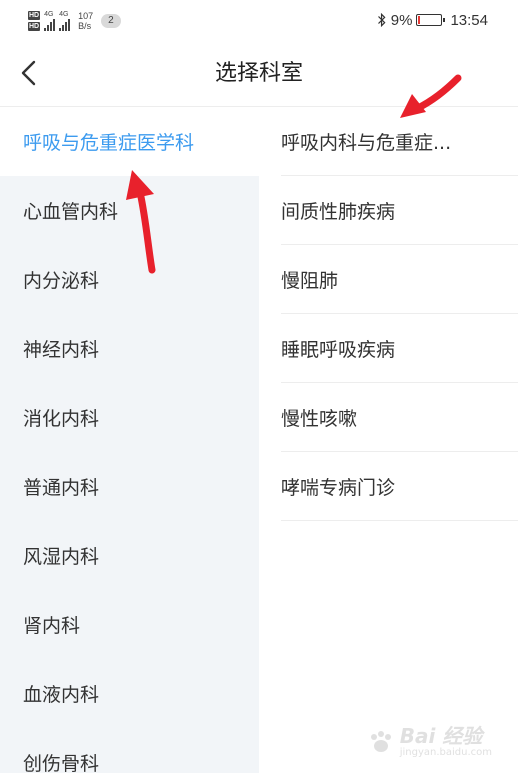 The width and height of the screenshot is (518, 773). What do you see at coordinates (129, 141) in the screenshot?
I see `department-item-respiratory: 呼吸与危重症医学科` at bounding box center [129, 141].